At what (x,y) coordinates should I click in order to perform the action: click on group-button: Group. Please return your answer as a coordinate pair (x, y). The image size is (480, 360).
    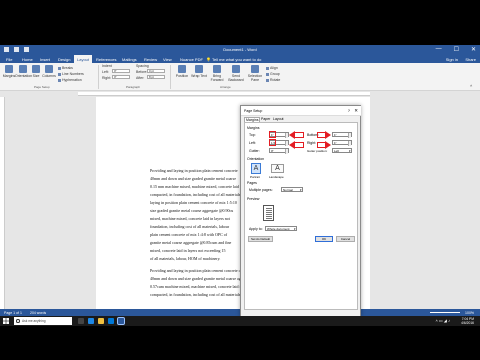
    Looking at the image, I should click on (273, 74).